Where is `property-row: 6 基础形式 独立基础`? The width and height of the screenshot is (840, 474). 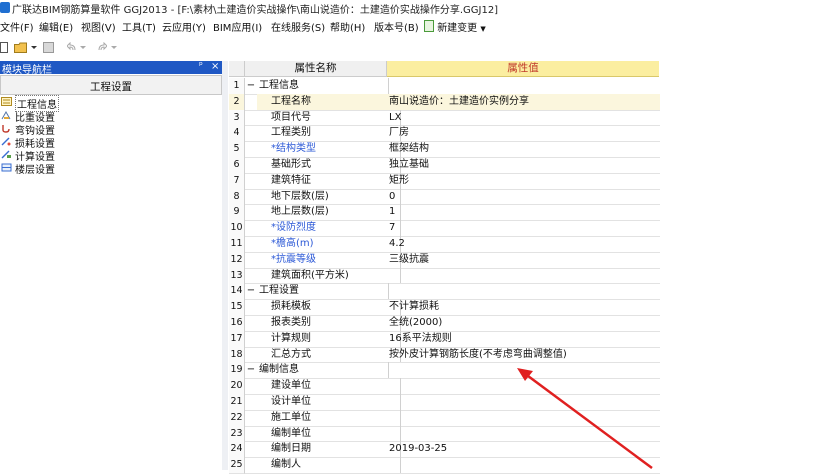
property-row: 6 基础形式 独立基础 is located at coordinates (444, 165).